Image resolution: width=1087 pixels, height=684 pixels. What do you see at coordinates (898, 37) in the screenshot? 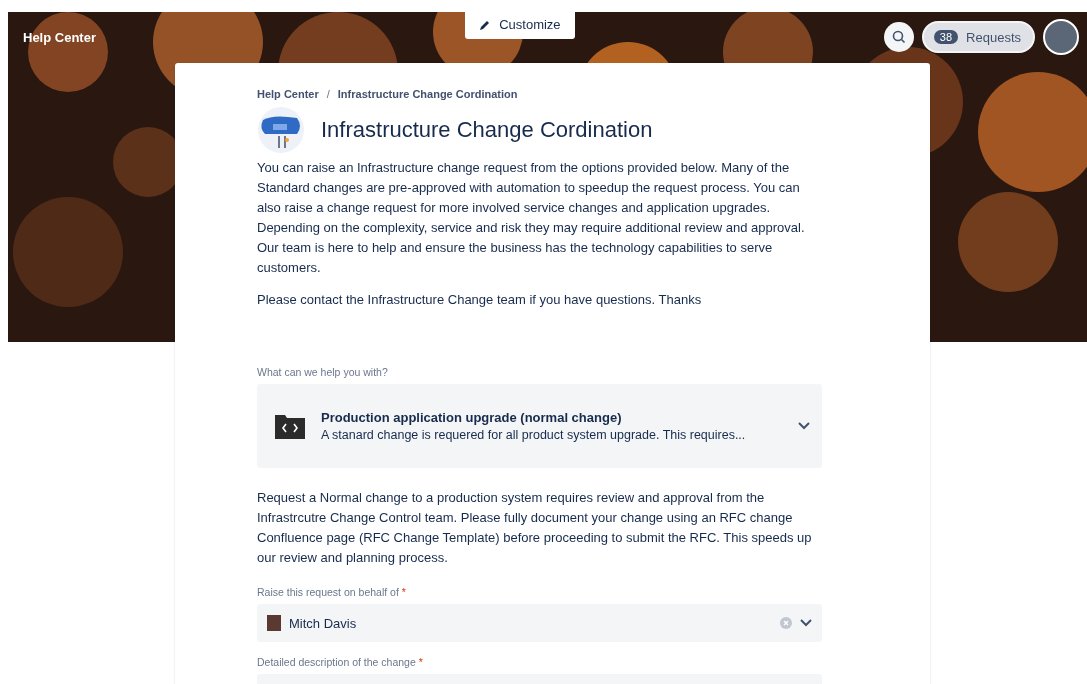
I see `search-icon` at bounding box center [898, 37].